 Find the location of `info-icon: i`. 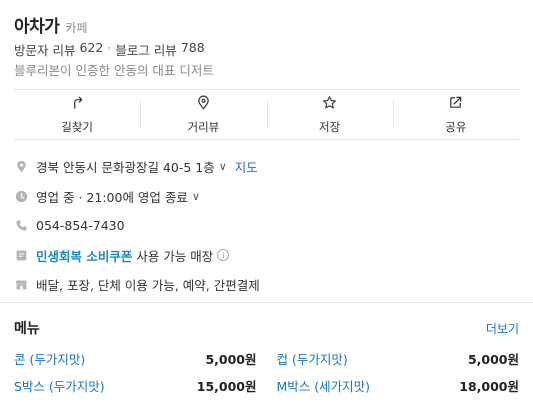

info-icon: i is located at coordinates (223, 255).